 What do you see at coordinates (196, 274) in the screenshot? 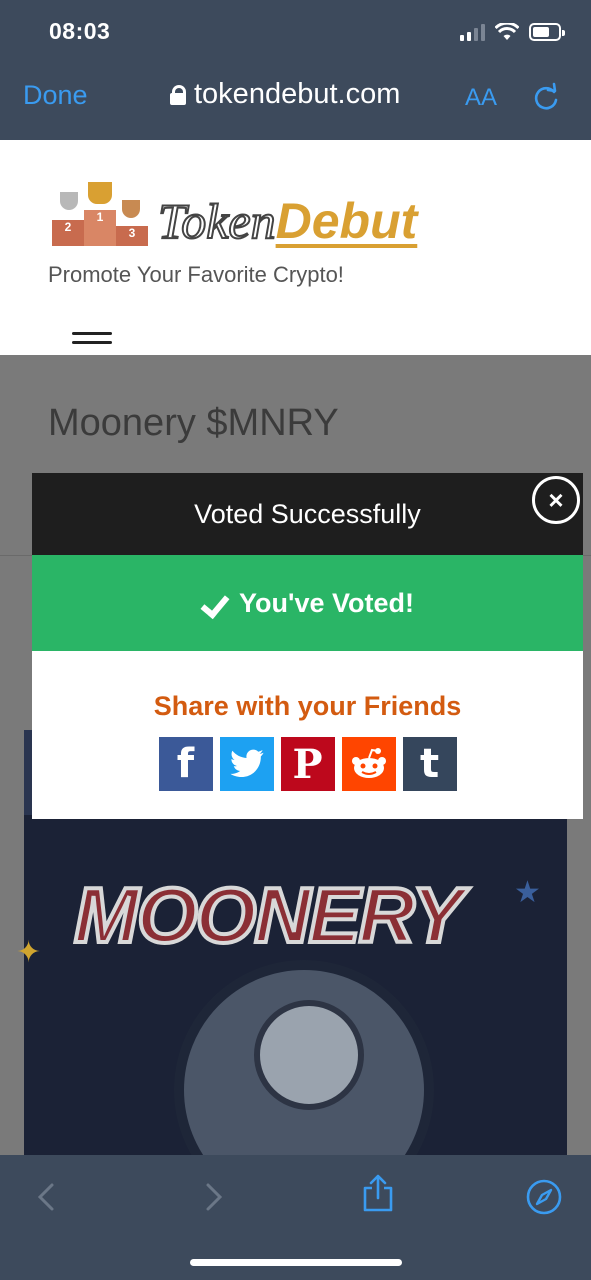
I see `site-tagline: Promote Your Favorite Crypto!` at bounding box center [196, 274].